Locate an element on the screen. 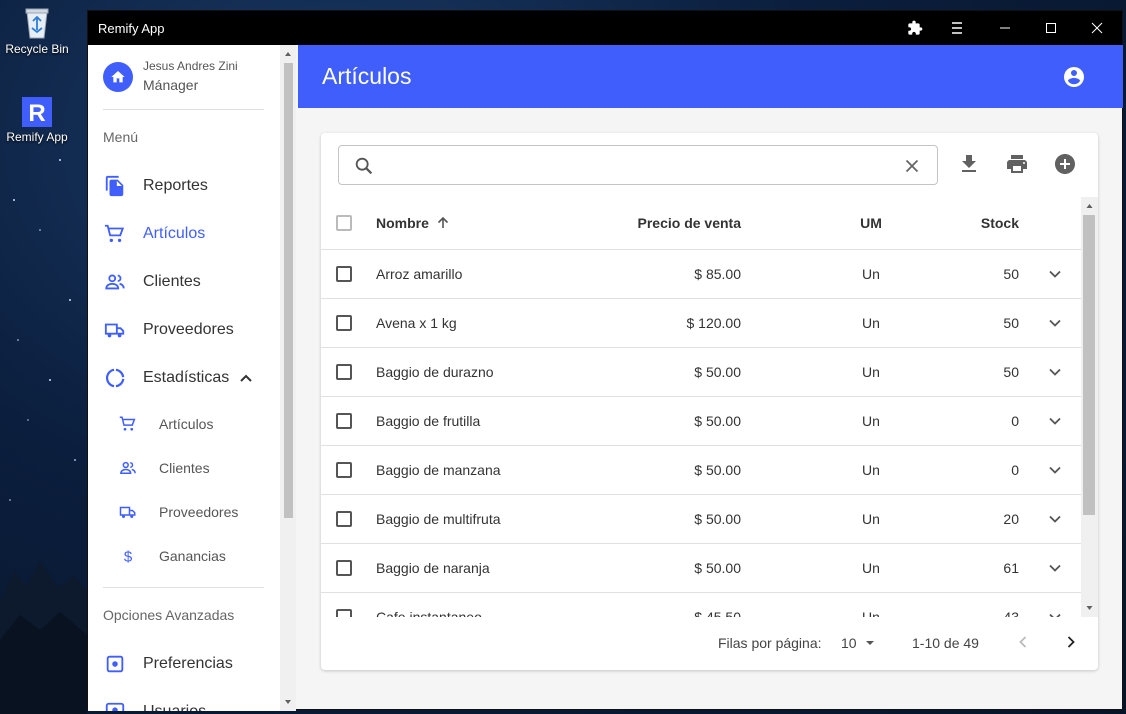 The width and height of the screenshot is (1126, 714). cell-price: $ 120.00 is located at coordinates (714, 323).